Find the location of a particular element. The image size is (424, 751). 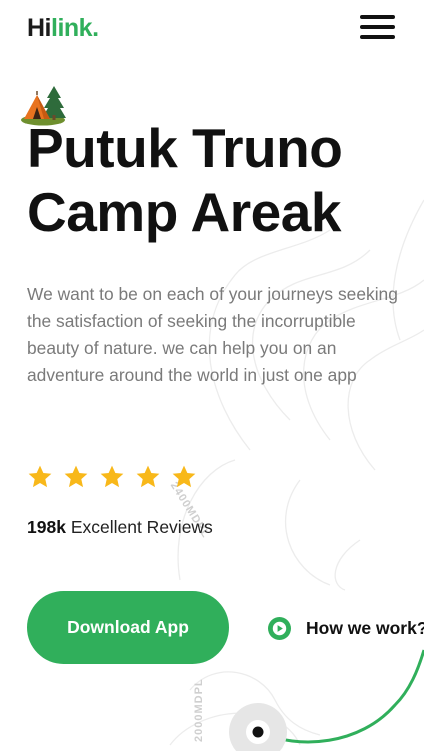

location-marker-dot is located at coordinates (258, 732).